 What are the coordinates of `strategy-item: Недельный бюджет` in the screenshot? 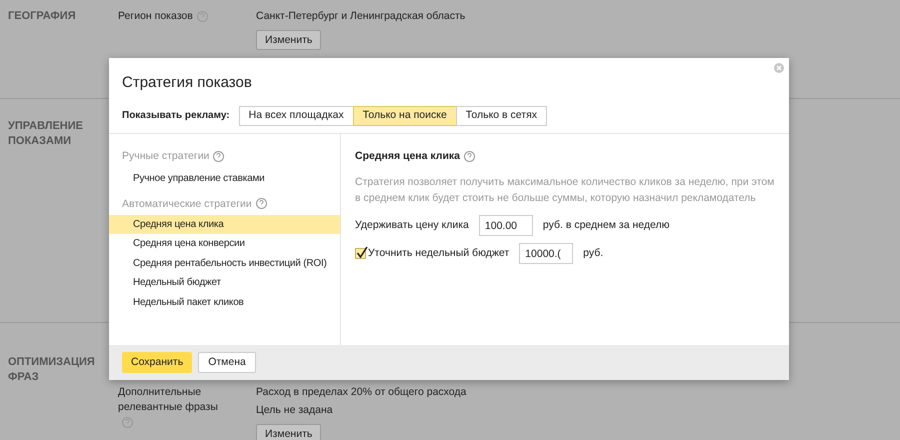 It's located at (224, 282).